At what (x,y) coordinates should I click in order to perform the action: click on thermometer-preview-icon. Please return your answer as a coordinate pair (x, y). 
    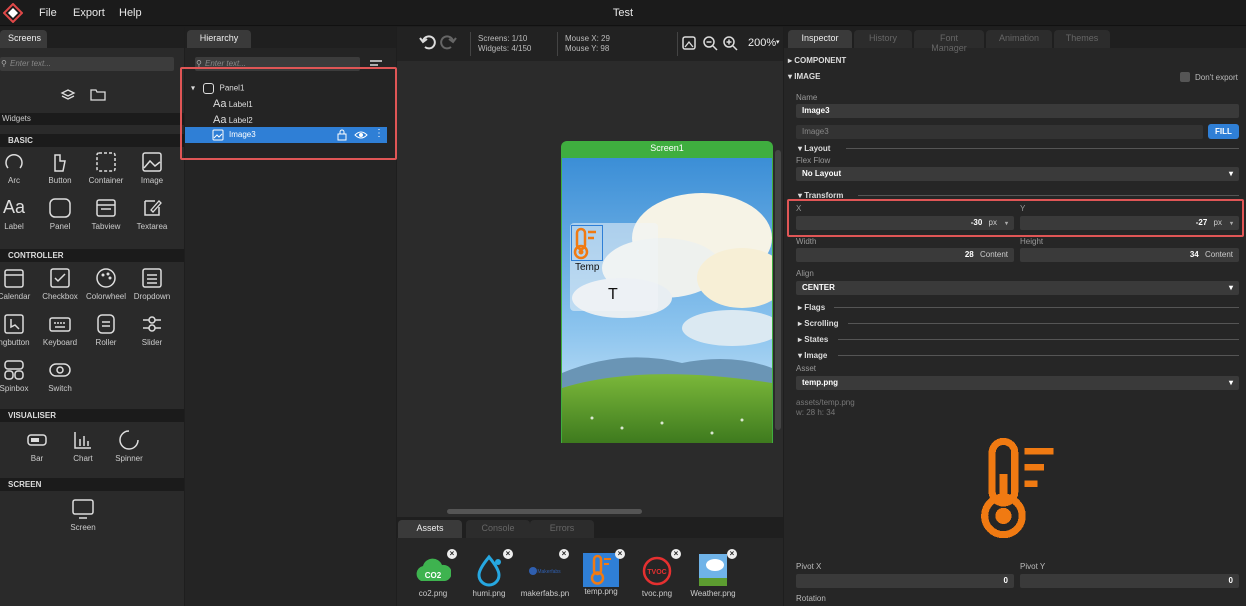
    Looking at the image, I should click on (1018, 491).